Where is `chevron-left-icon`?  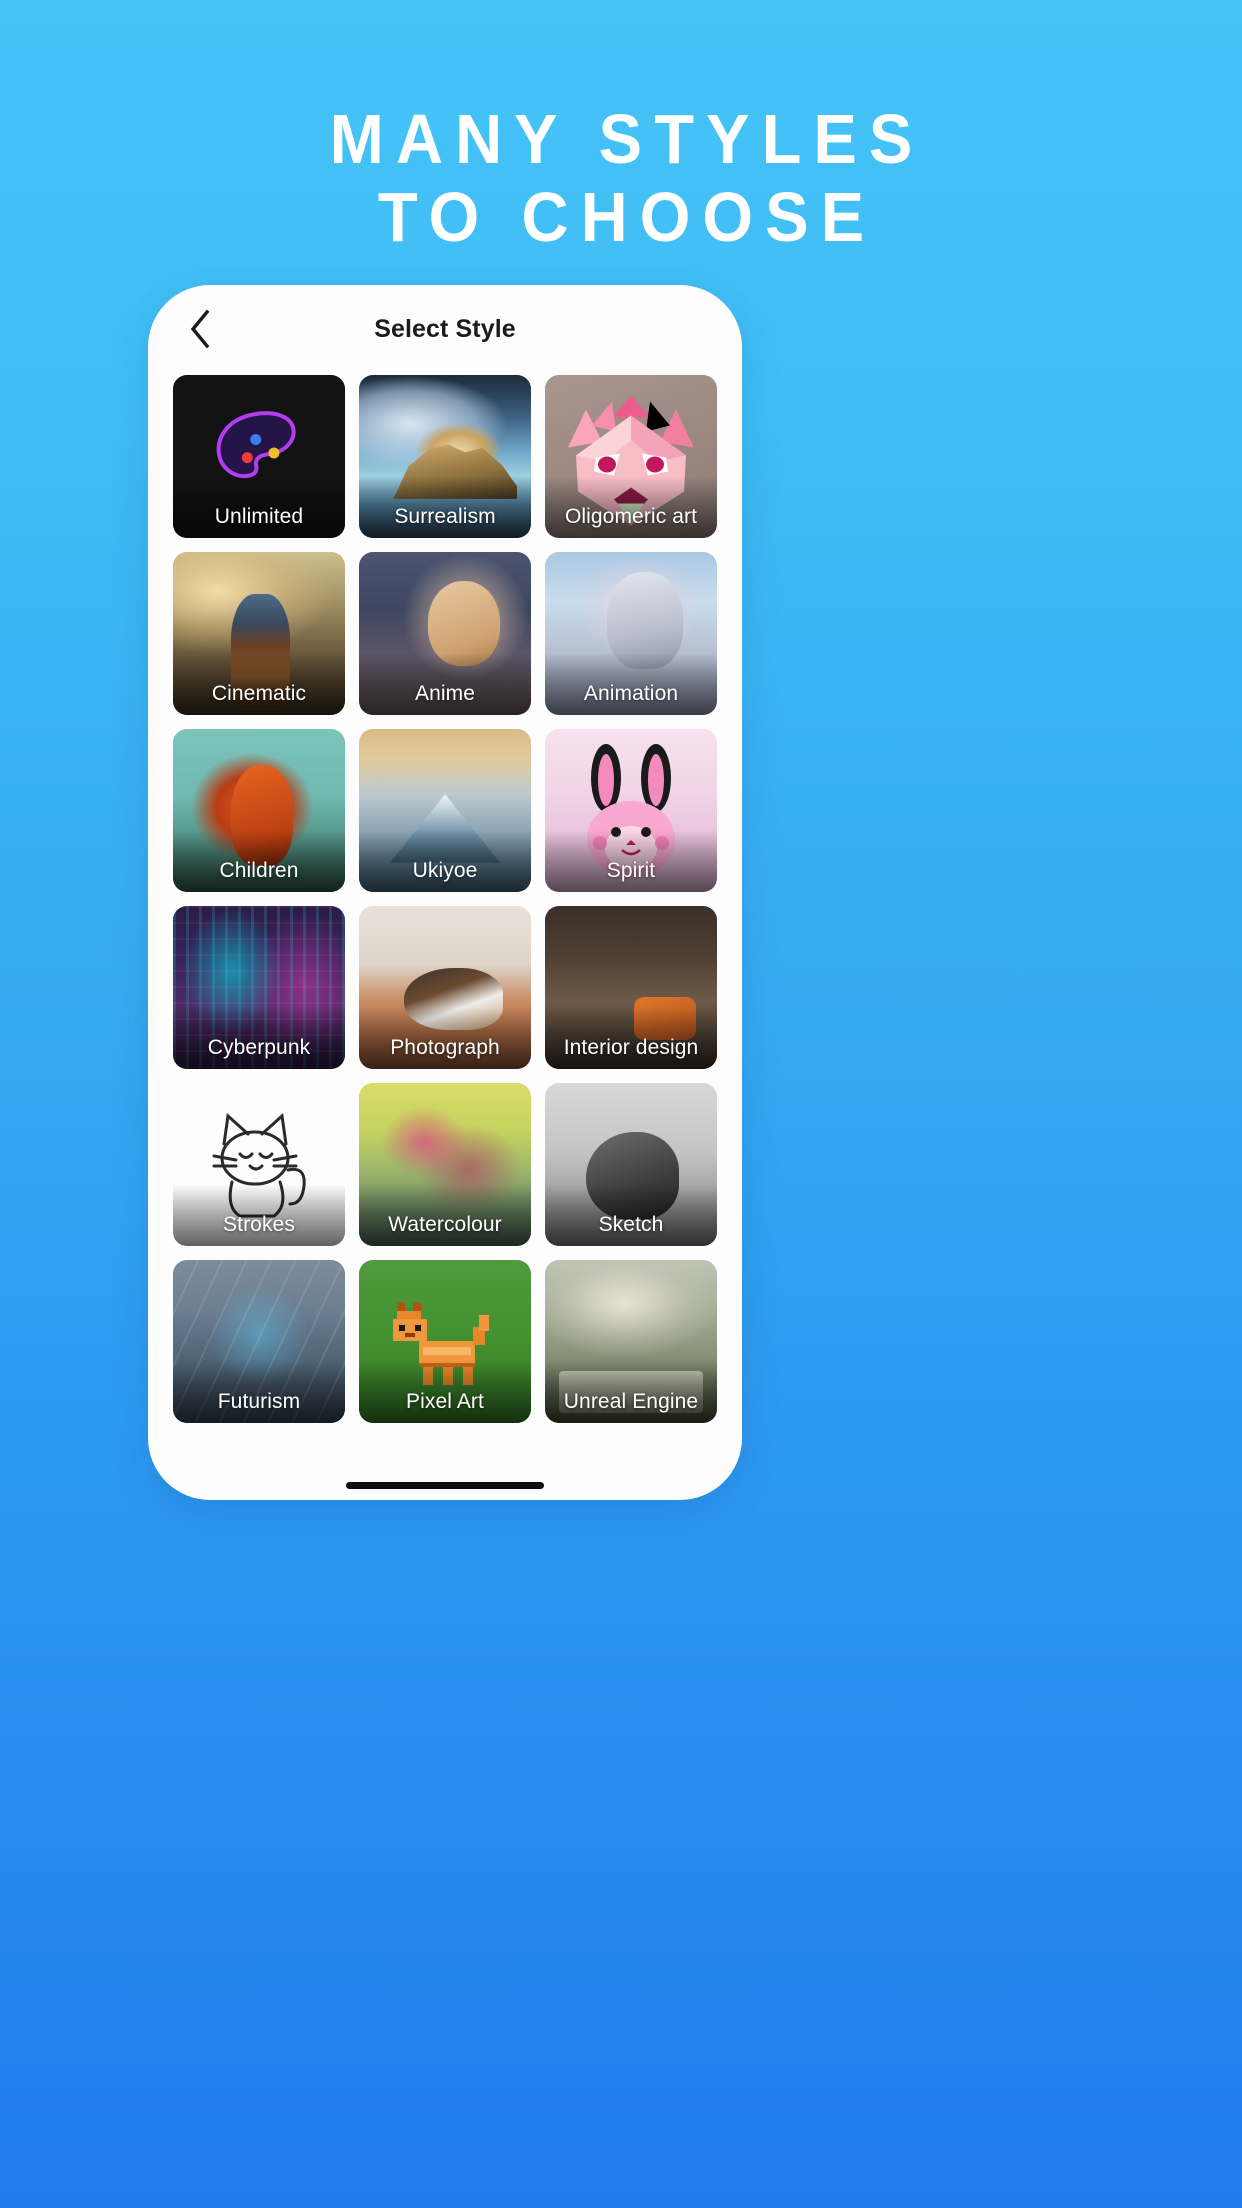
chevron-left-icon is located at coordinates (200, 329).